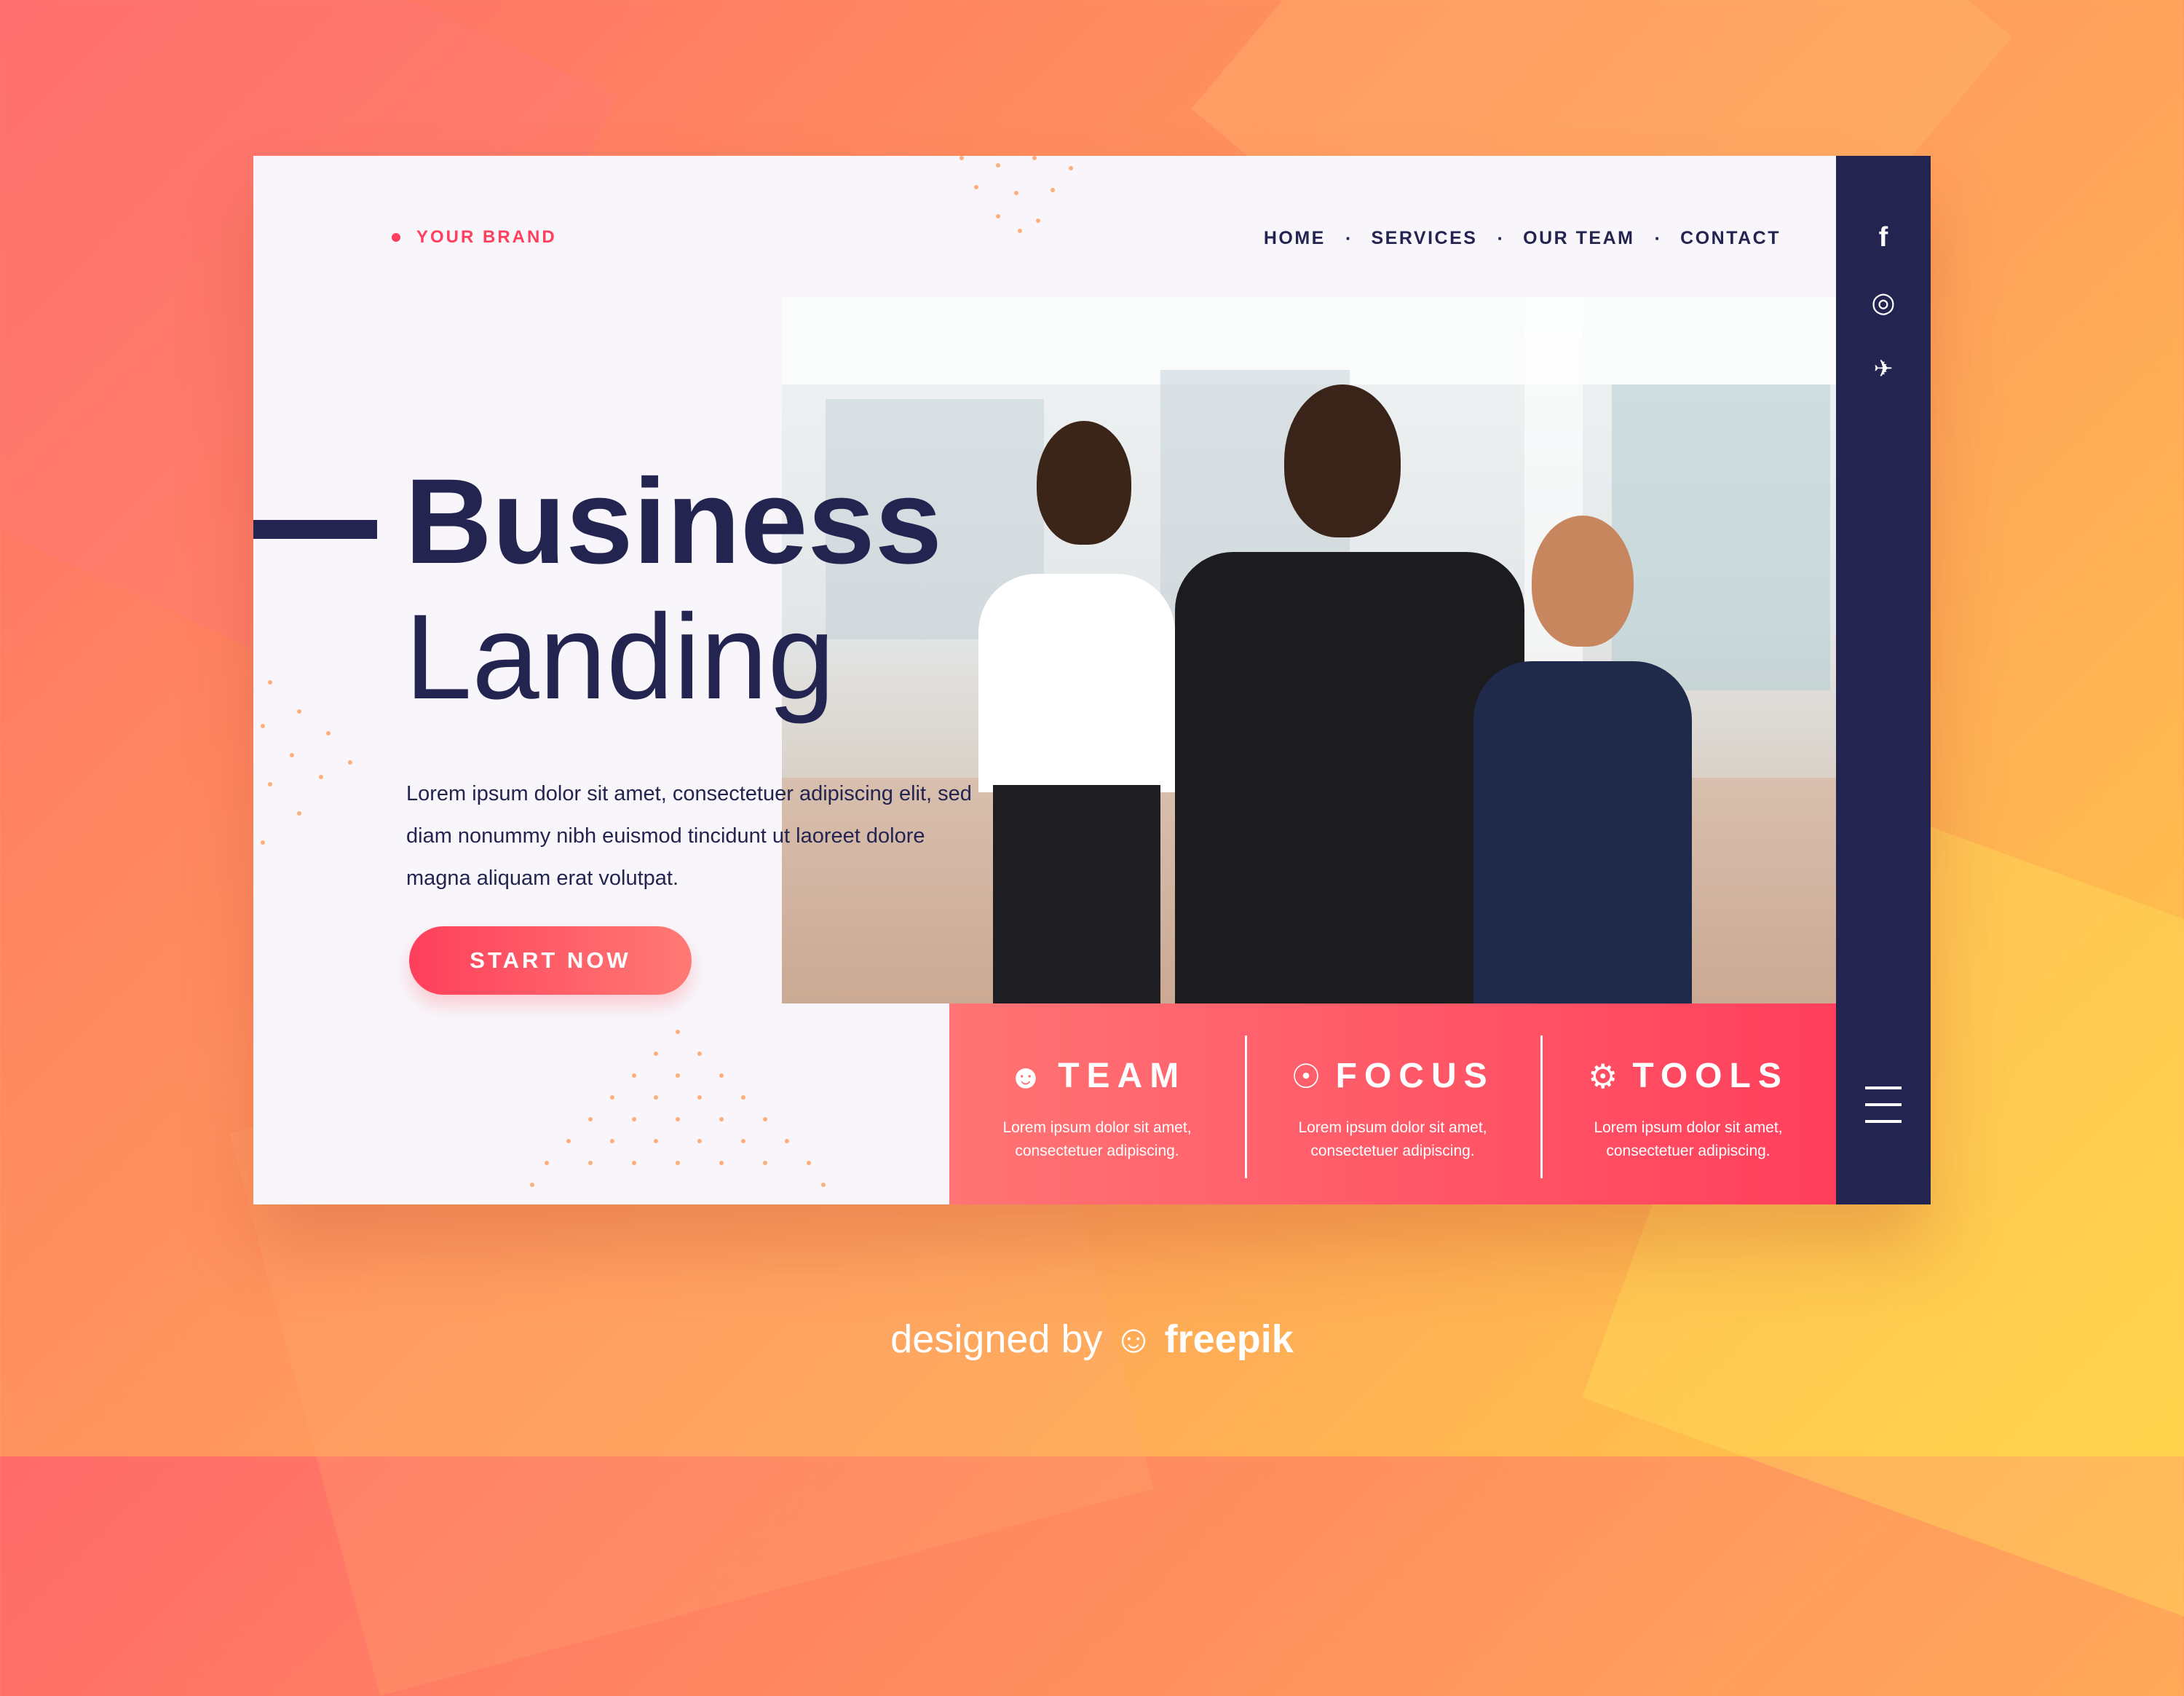  What do you see at coordinates (396, 238) in the screenshot?
I see `brand-dot-icon` at bounding box center [396, 238].